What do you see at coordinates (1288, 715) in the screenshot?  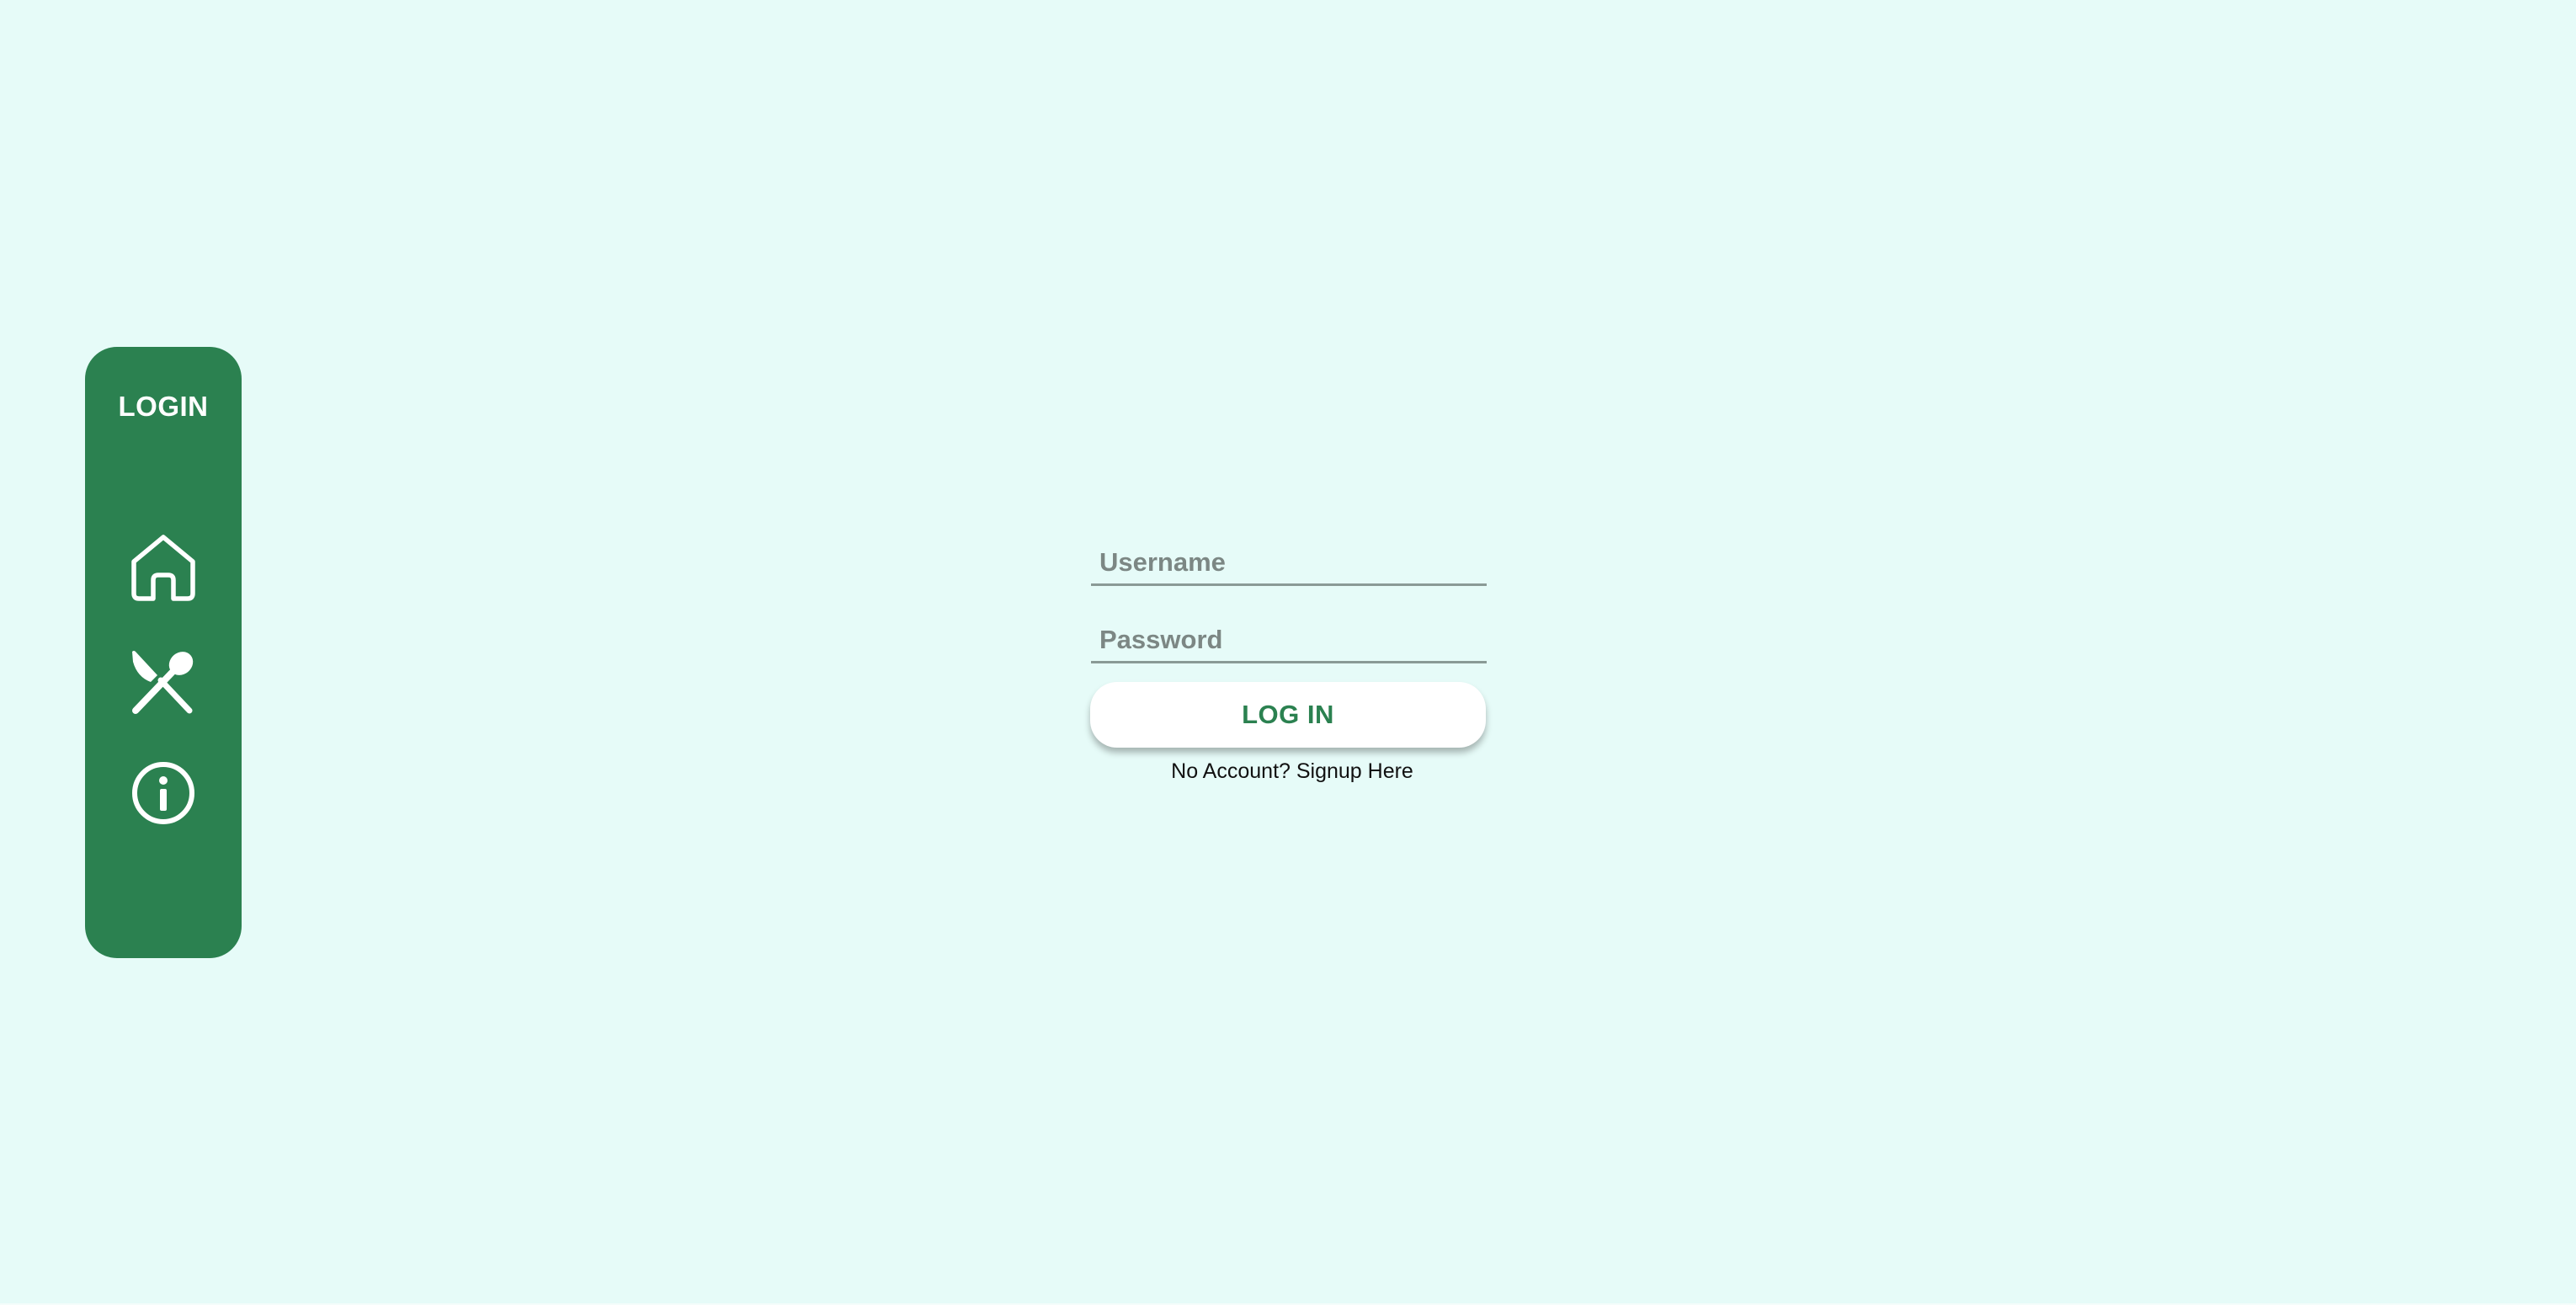 I see `login-button: LOG IN` at bounding box center [1288, 715].